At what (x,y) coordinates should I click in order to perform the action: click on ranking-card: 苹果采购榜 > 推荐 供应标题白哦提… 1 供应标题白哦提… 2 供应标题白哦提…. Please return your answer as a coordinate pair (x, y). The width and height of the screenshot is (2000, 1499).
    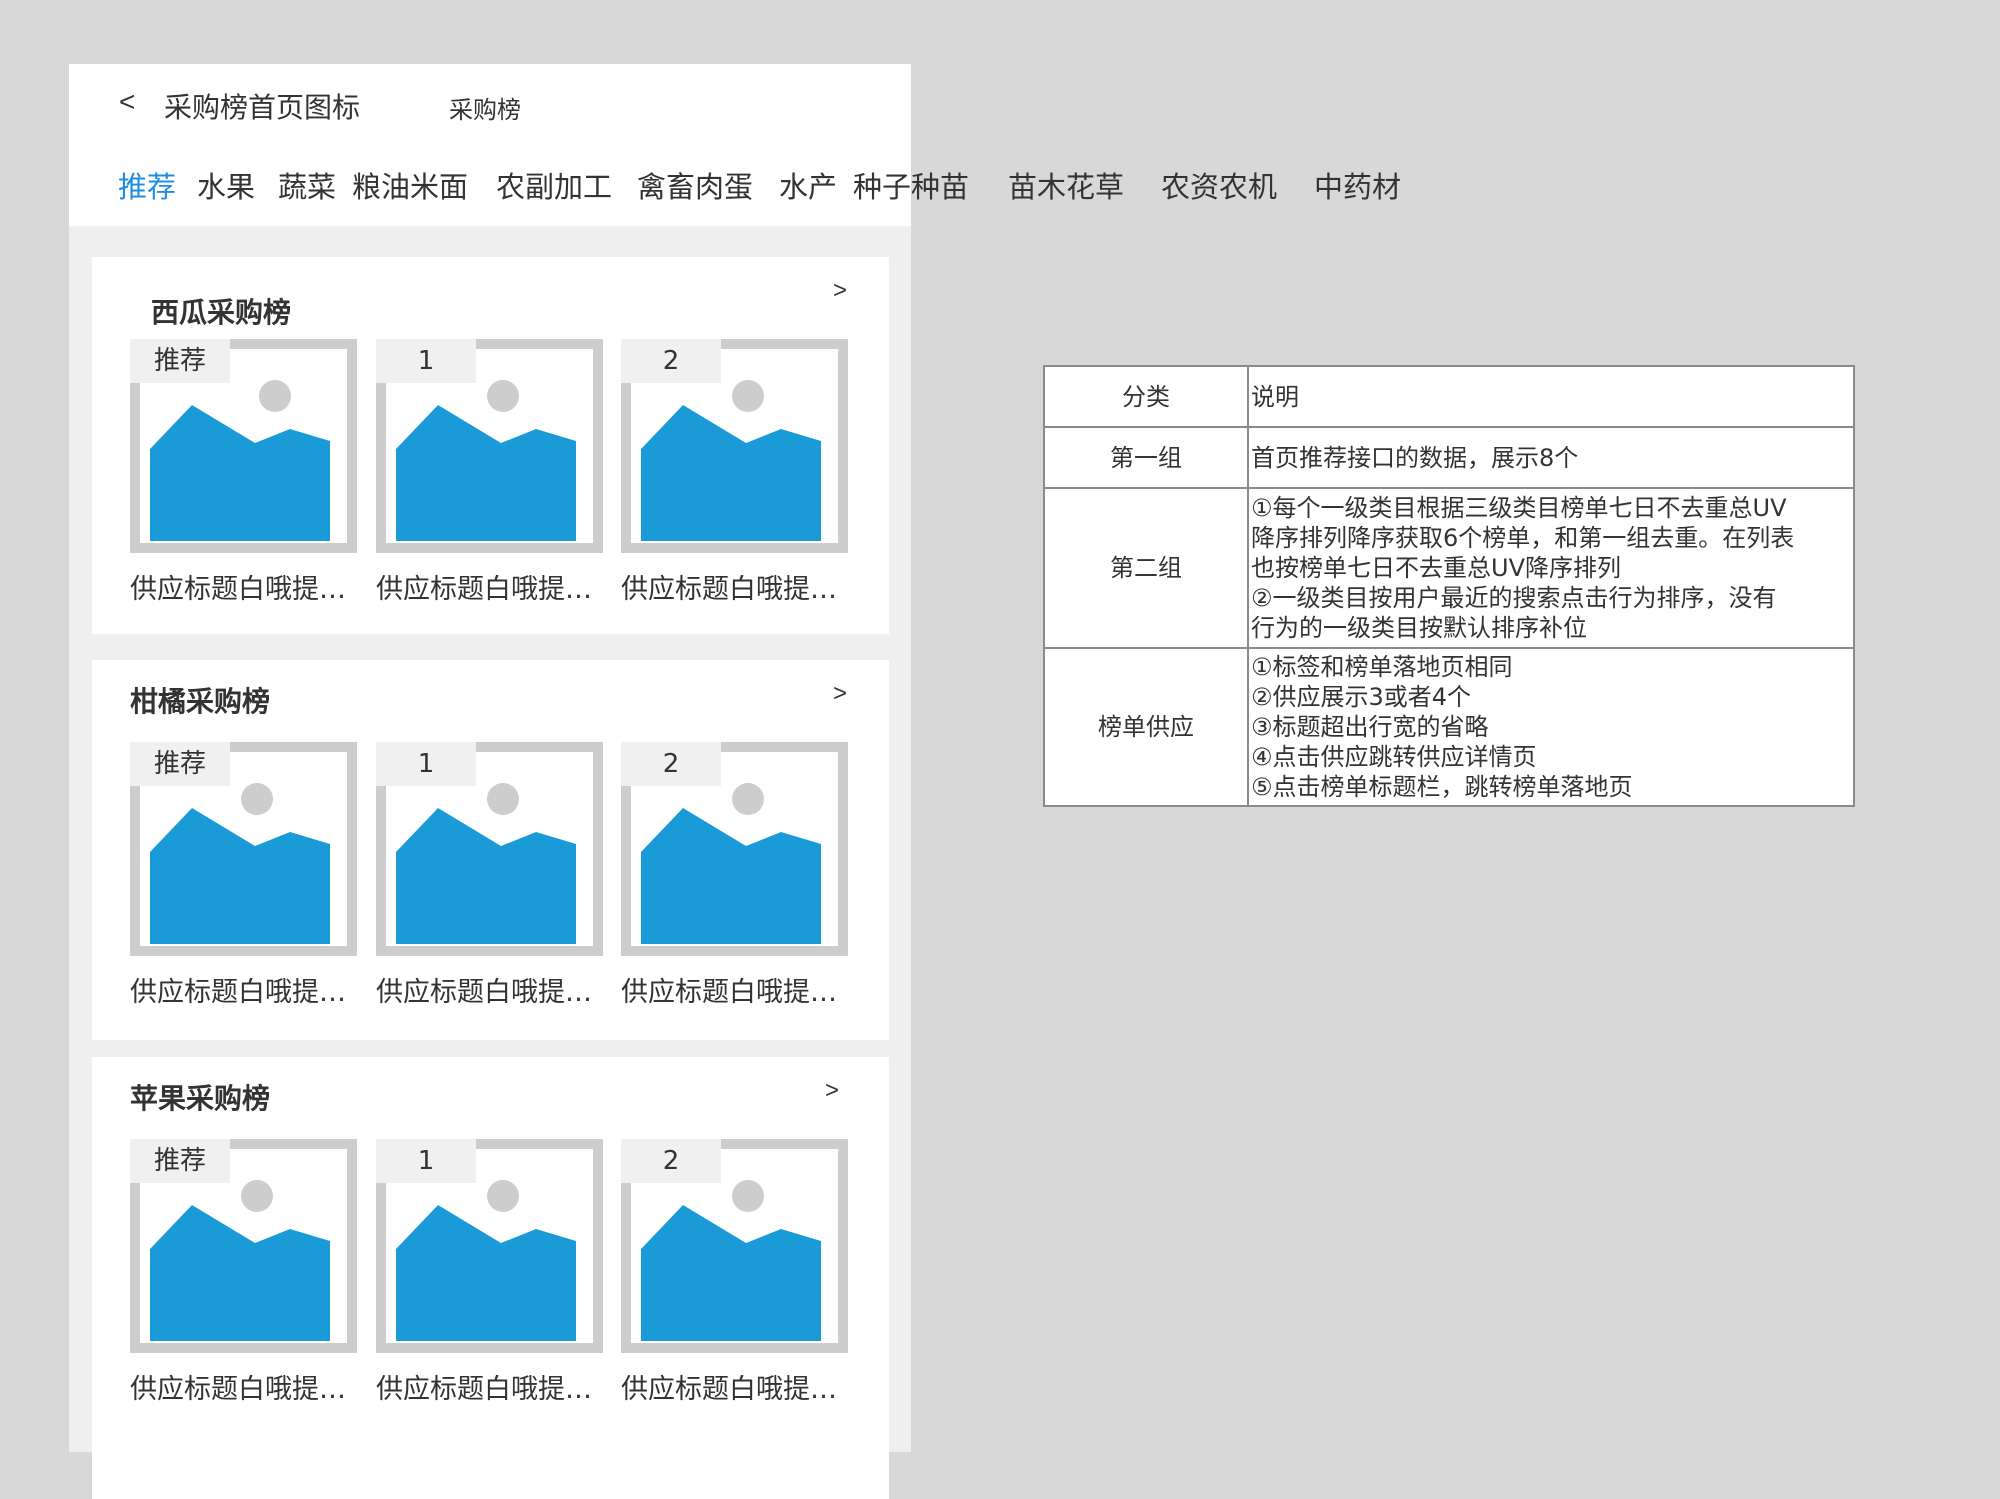
    Looking at the image, I should click on (490, 1278).